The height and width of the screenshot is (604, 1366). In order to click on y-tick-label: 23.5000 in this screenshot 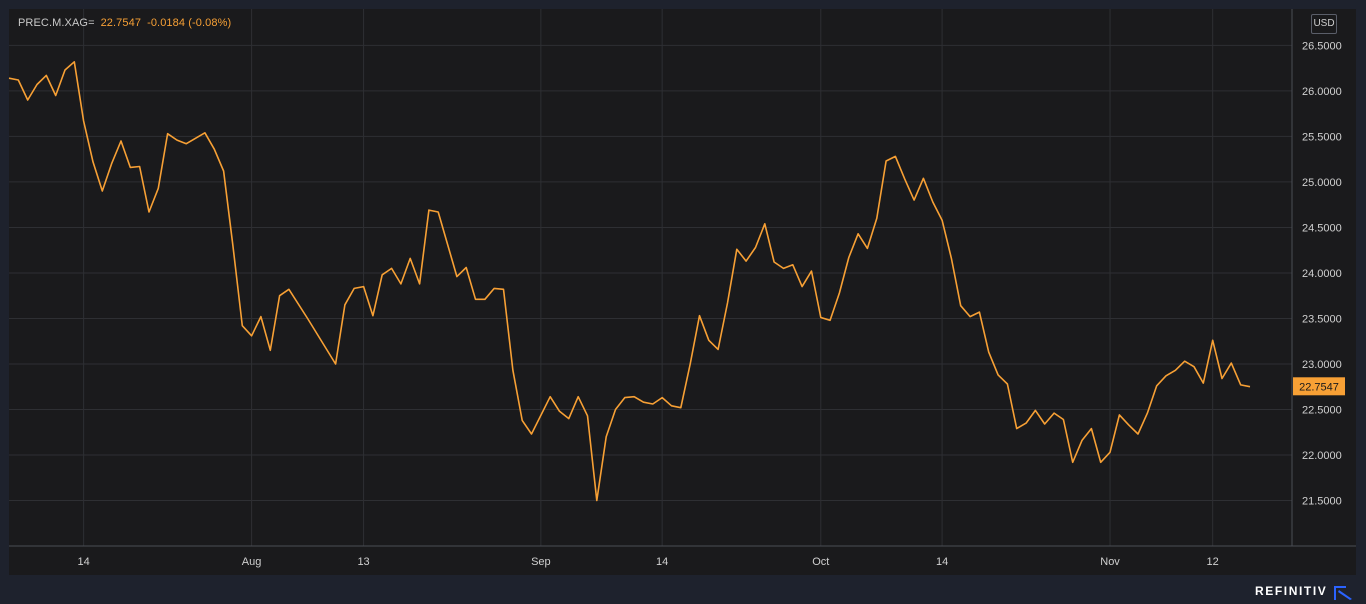, I will do `click(1322, 319)`.